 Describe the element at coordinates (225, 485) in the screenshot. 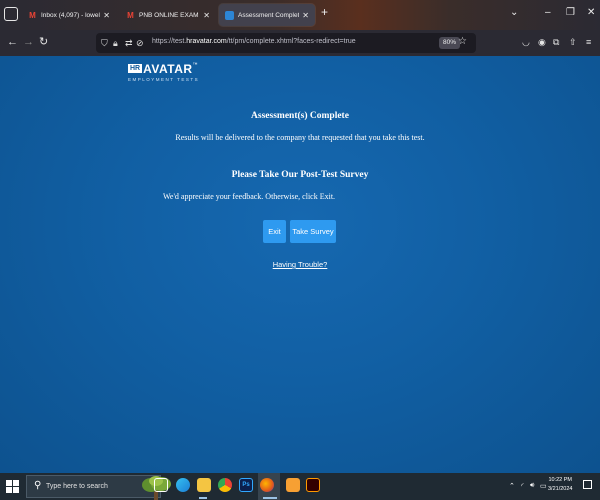

I see `chrome-icon` at that location.